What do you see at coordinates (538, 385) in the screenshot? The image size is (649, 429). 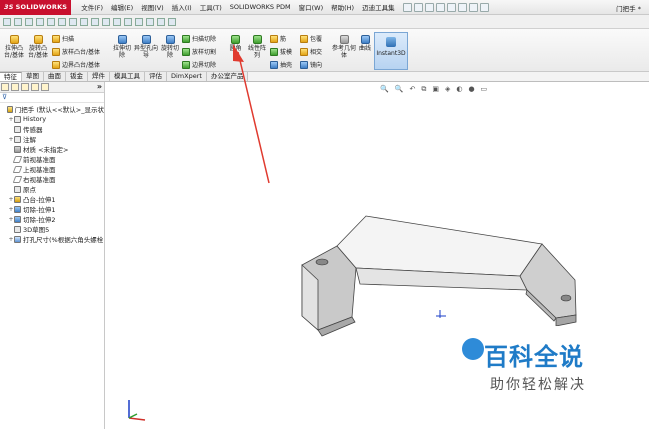 I see `watermark-subtitle: 助你轻松解决` at bounding box center [538, 385].